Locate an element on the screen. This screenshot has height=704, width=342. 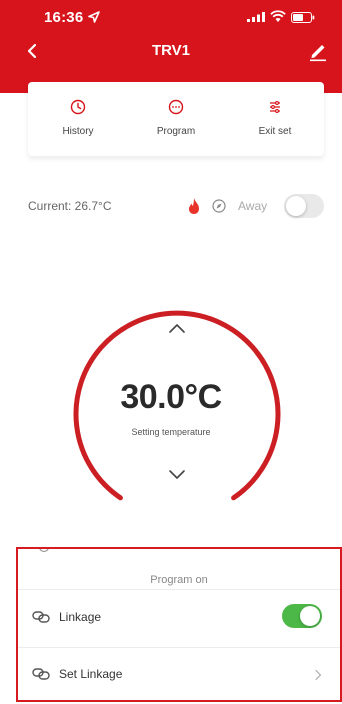
partially-hidden-row is located at coordinates (179, 553).